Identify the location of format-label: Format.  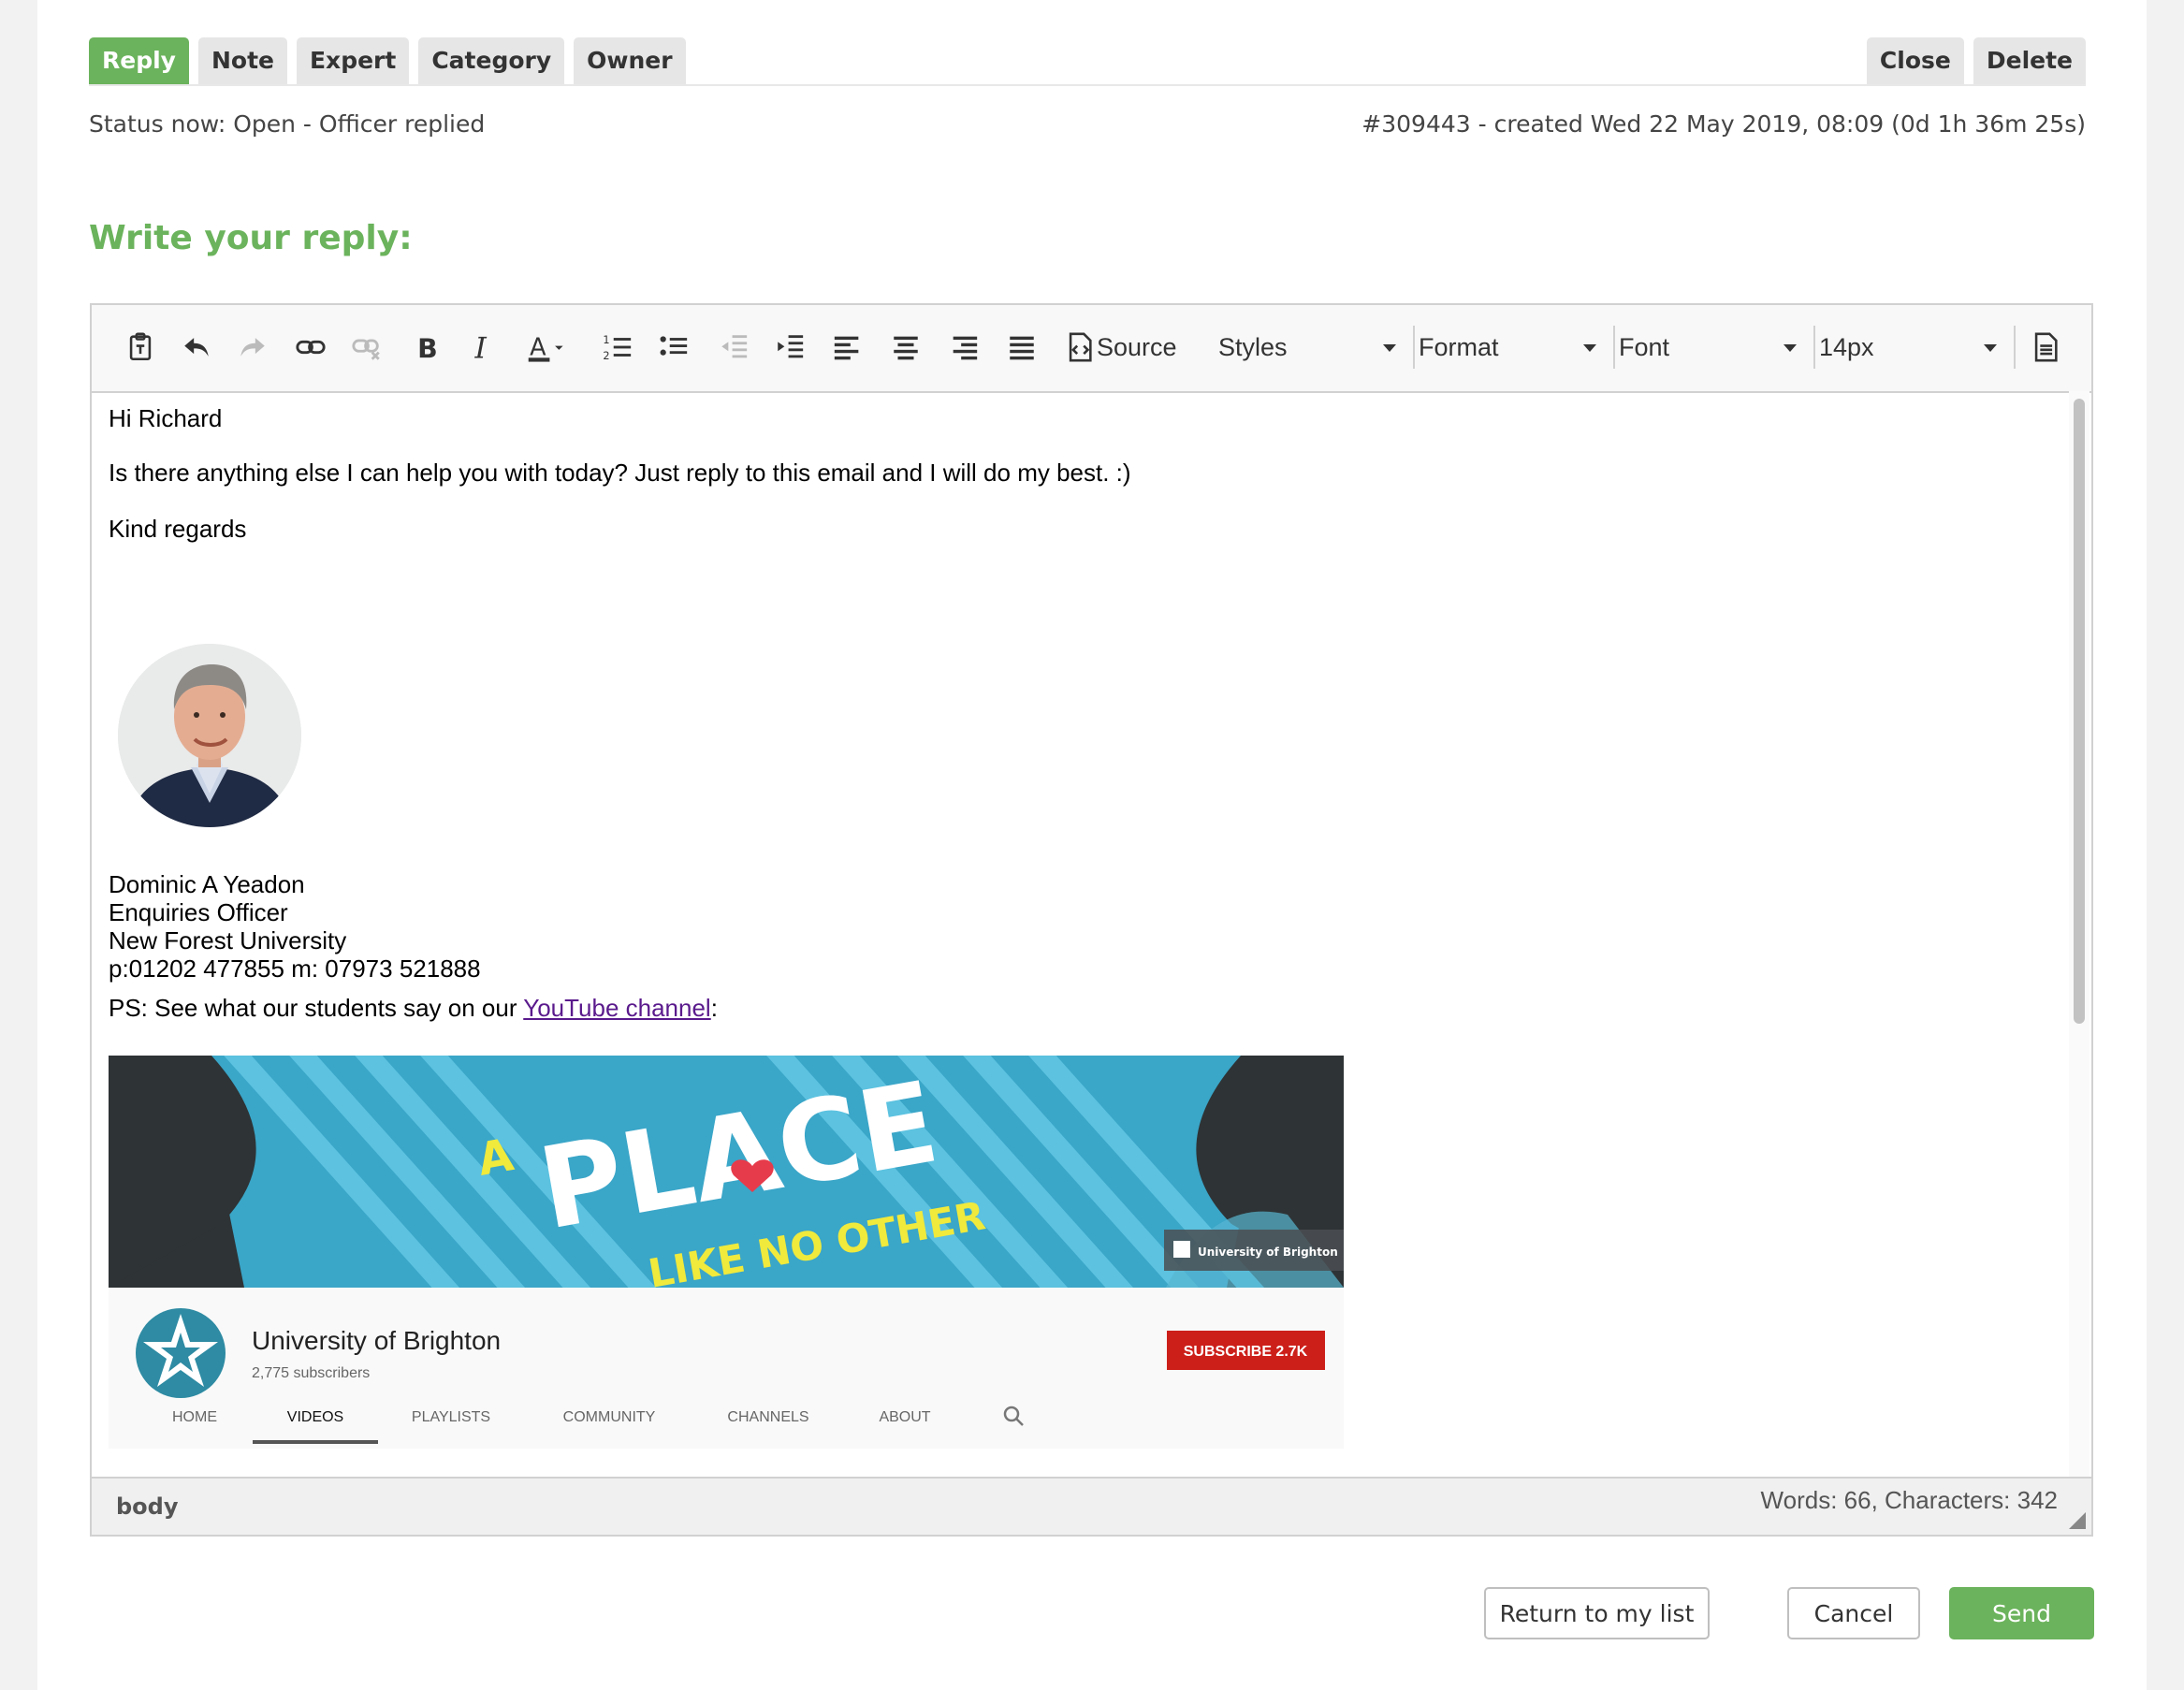
(1459, 347).